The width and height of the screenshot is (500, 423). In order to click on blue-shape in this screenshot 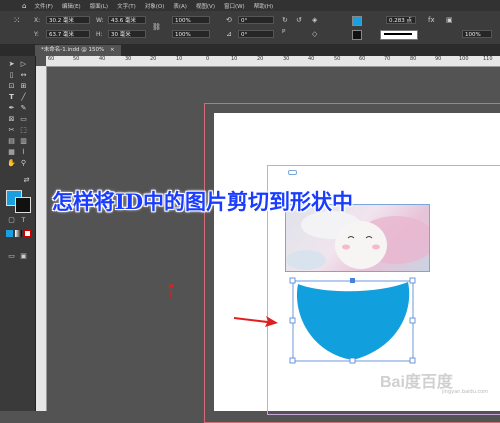, I will do `click(353, 321)`.